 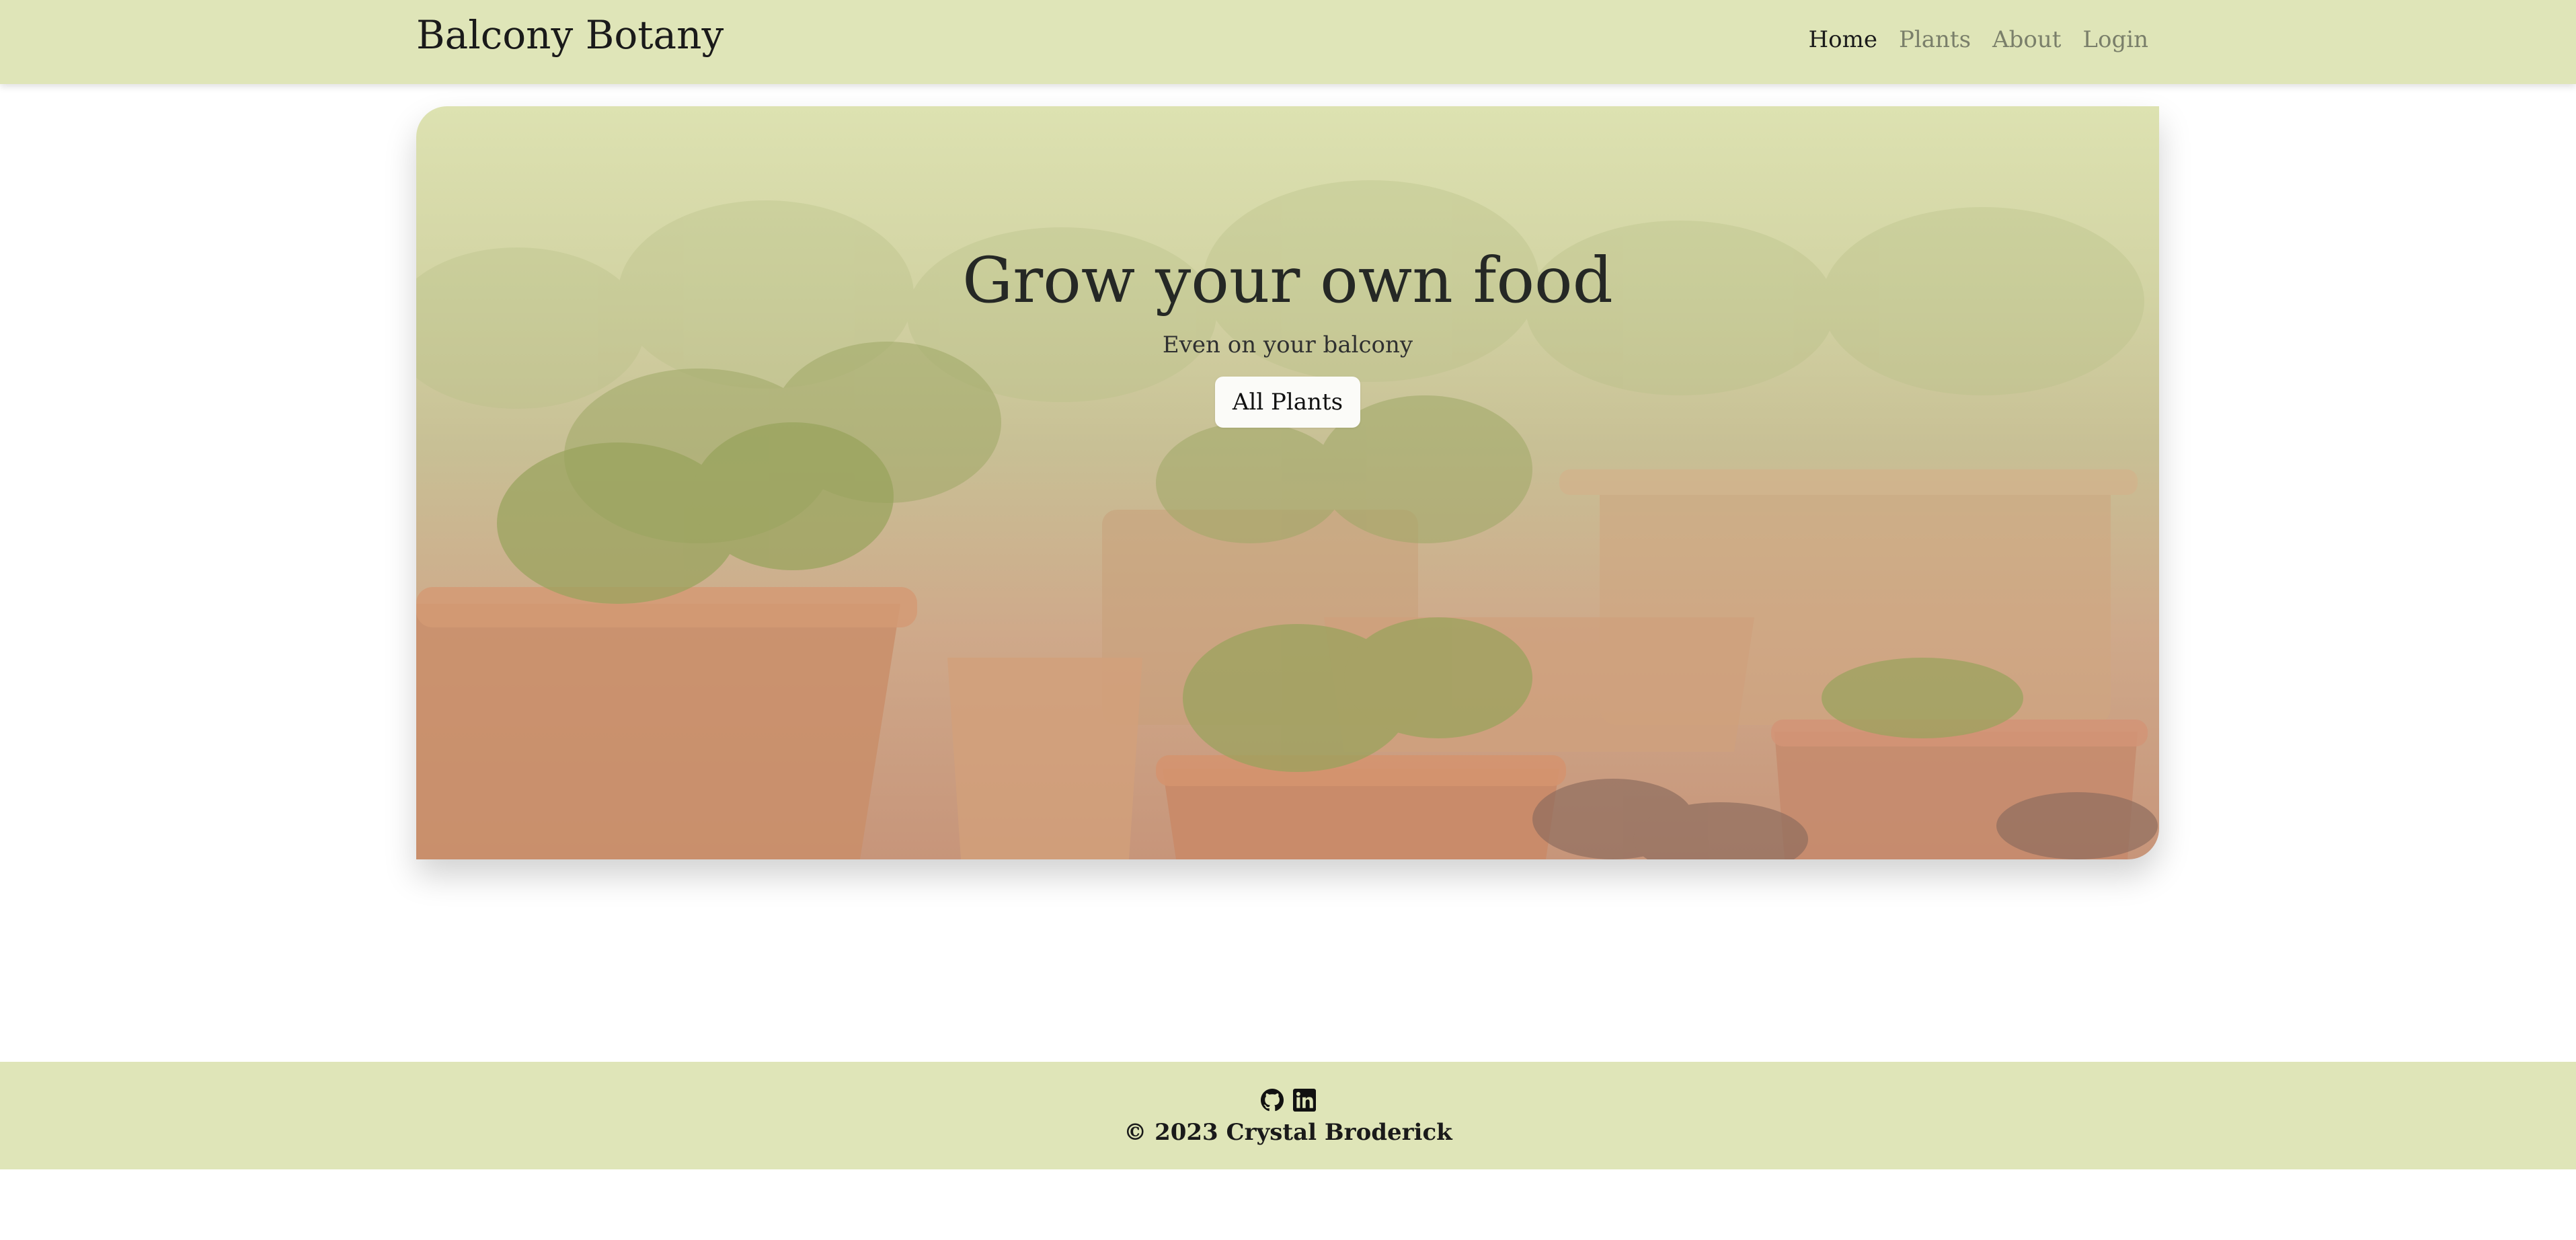 What do you see at coordinates (1935, 40) in the screenshot?
I see `nav-link-plants: Plants` at bounding box center [1935, 40].